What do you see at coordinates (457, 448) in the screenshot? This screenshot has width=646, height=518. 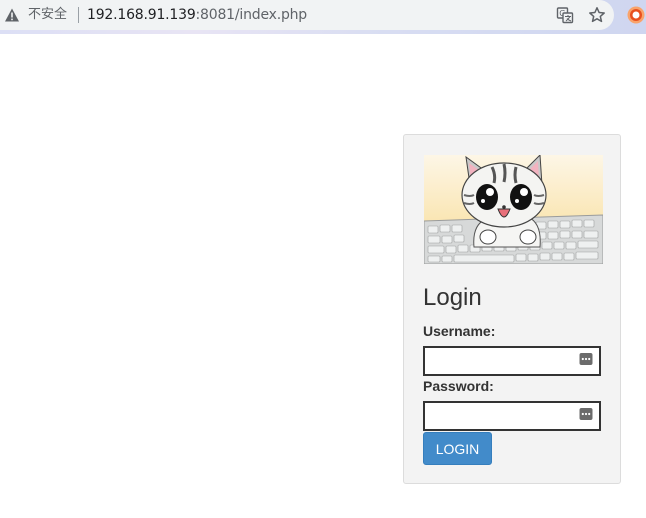 I see `login-button: LOGIN` at bounding box center [457, 448].